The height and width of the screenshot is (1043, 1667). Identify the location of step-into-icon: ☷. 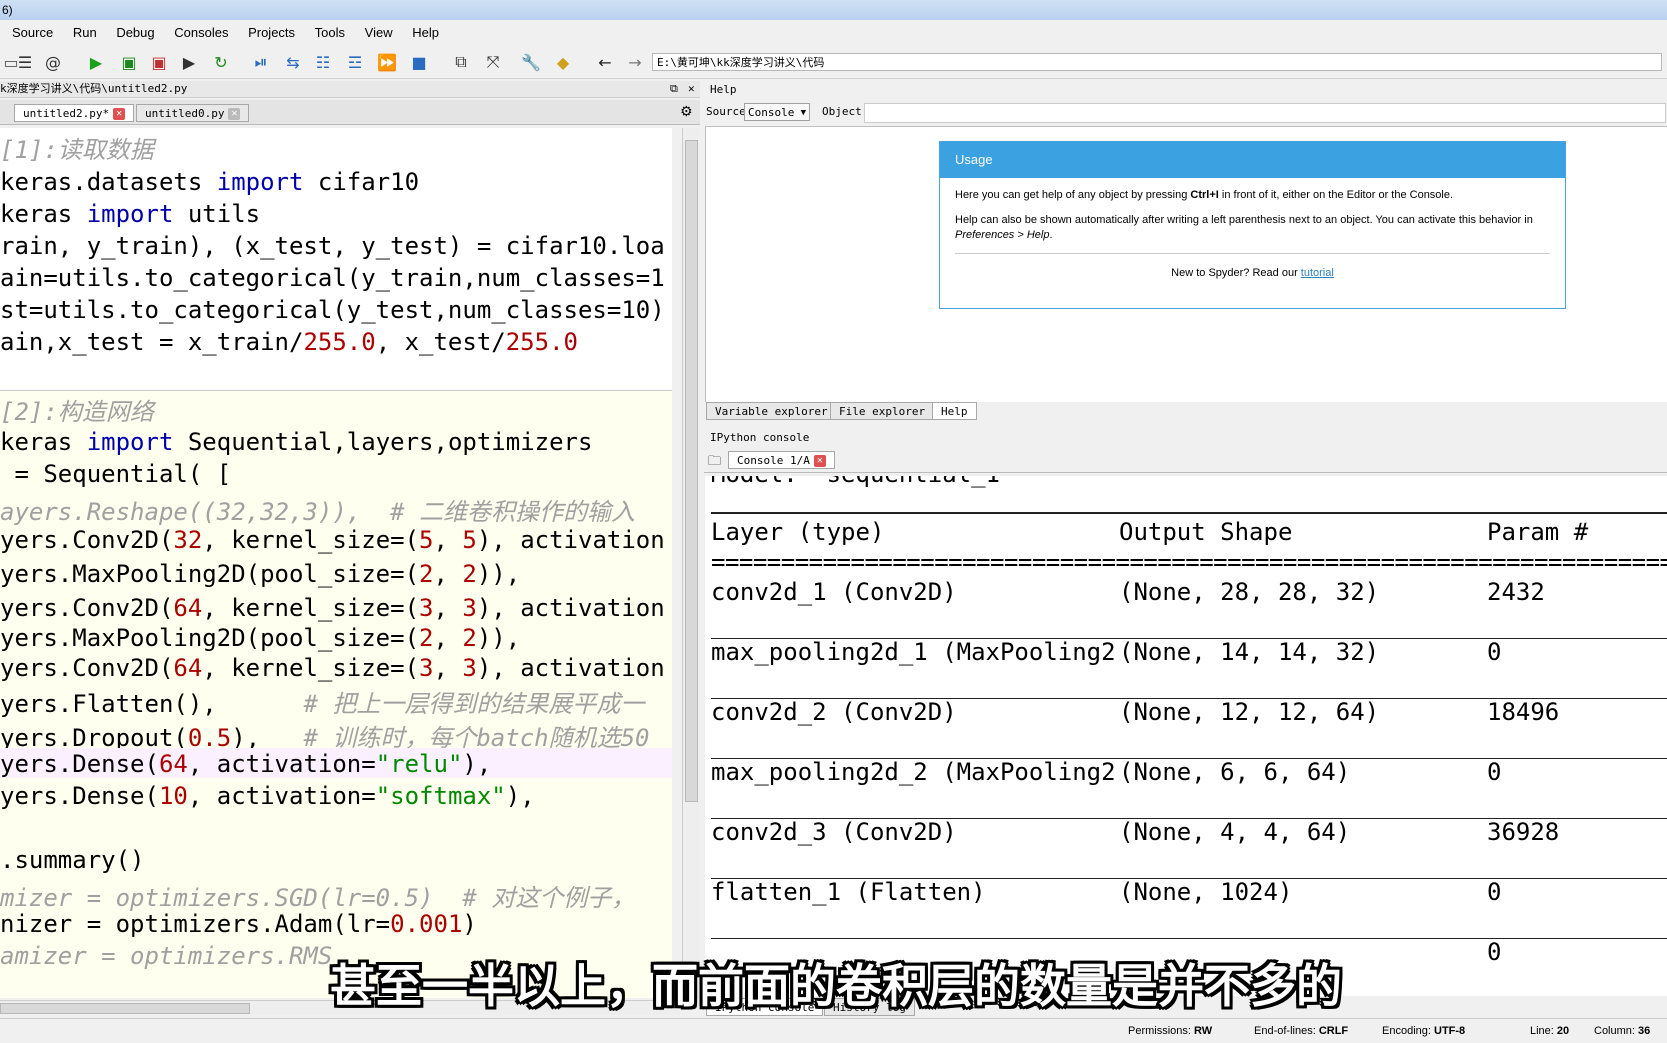
(323, 62).